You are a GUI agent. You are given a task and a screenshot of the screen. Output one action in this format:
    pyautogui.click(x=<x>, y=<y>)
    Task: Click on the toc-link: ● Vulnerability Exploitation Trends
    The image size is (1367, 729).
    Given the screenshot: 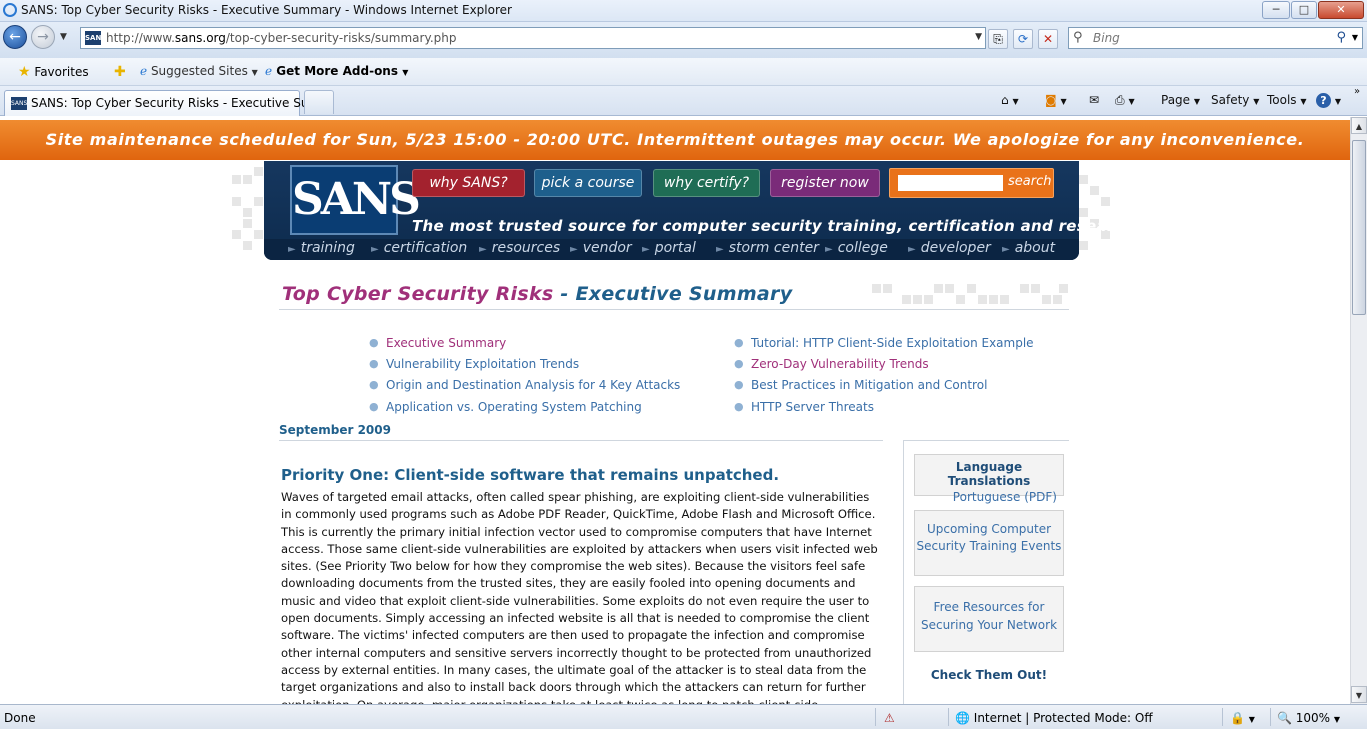 What is the action you would take?
    pyautogui.click(x=474, y=364)
    